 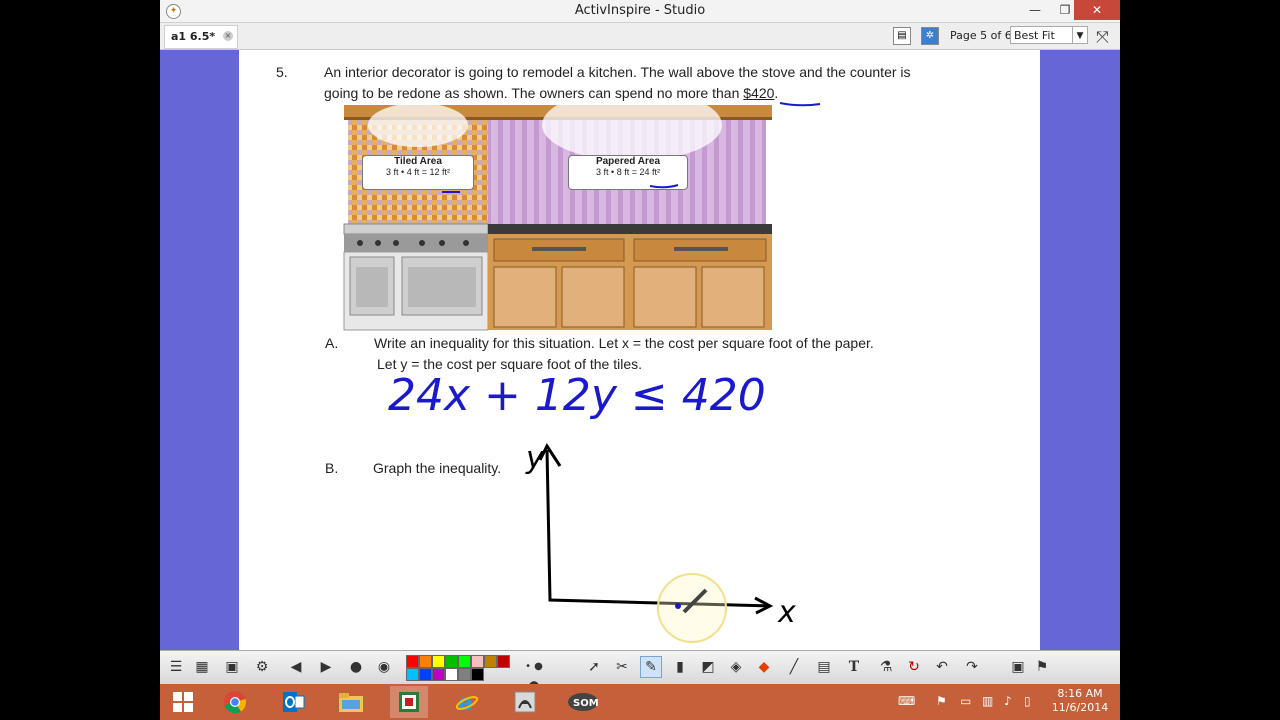 I want to click on clear-icon: ⚗, so click(x=886, y=667).